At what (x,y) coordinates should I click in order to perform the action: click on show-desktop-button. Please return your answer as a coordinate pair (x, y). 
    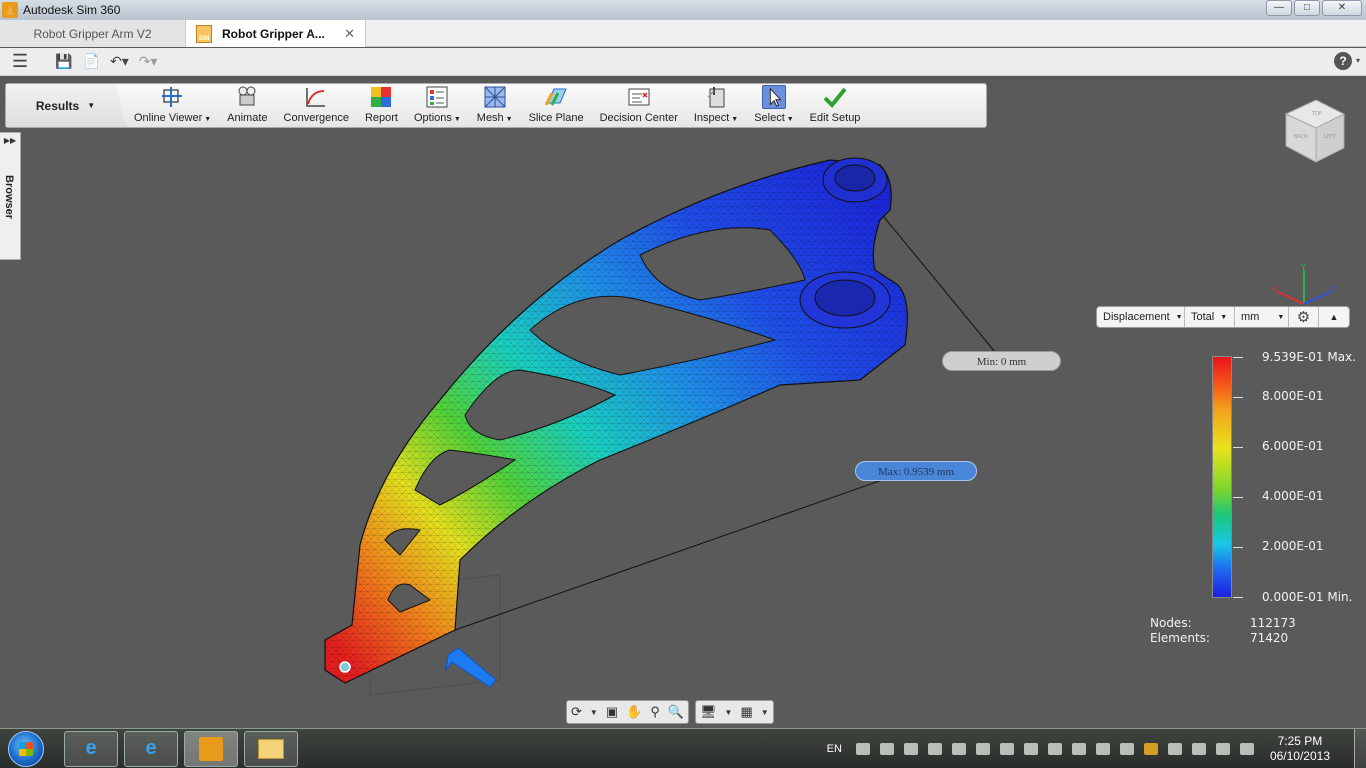
    Looking at the image, I should click on (1360, 748).